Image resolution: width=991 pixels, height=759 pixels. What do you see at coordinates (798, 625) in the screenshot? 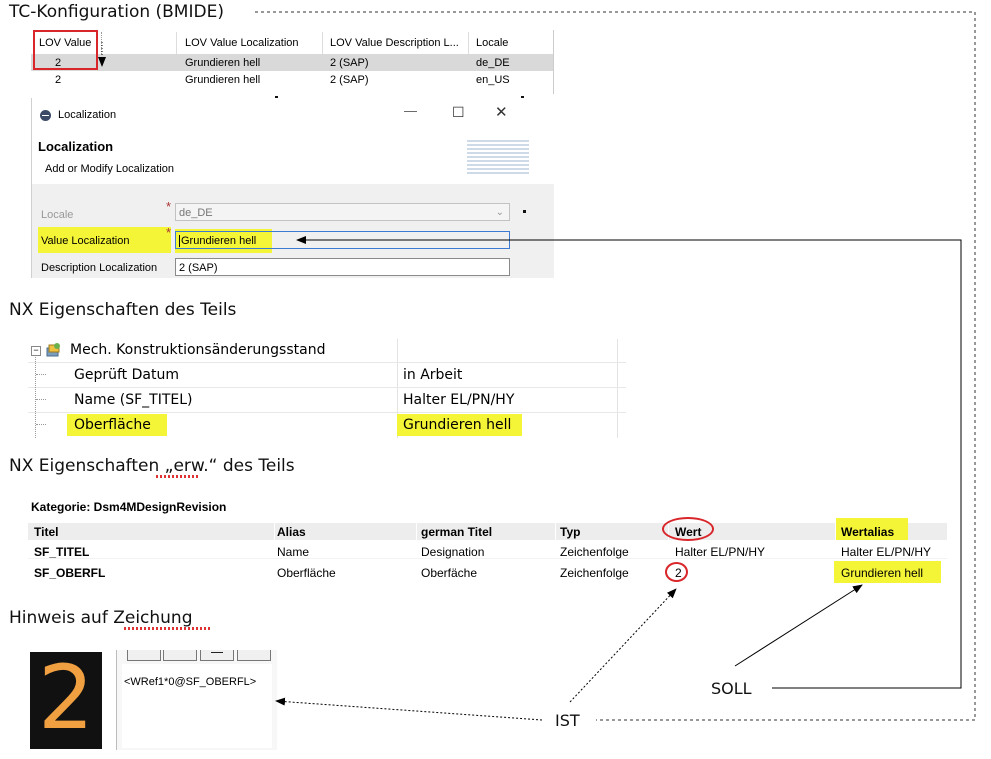
I see `arrow-soll-wertalias` at bounding box center [798, 625].